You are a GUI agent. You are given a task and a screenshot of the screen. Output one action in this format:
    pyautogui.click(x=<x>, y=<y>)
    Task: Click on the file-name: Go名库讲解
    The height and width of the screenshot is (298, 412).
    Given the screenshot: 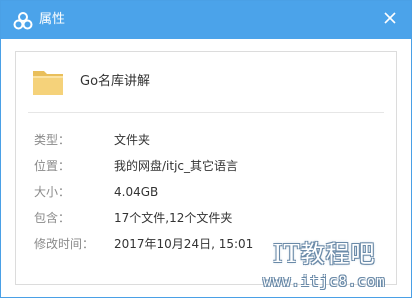 What is the action you would take?
    pyautogui.click(x=115, y=81)
    